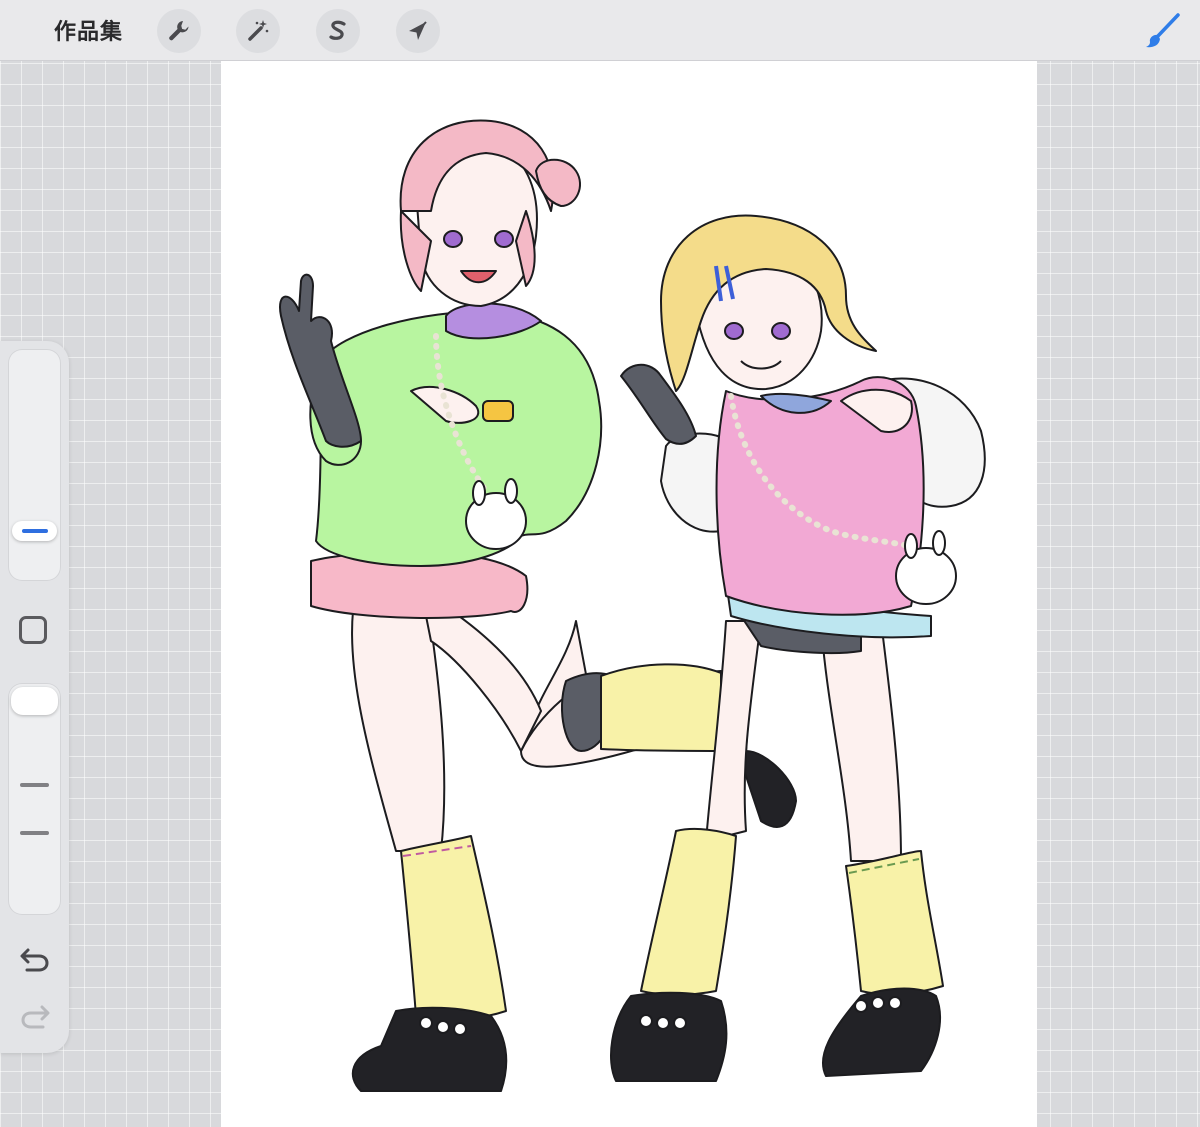 The width and height of the screenshot is (1200, 1127). I want to click on transform-button, so click(418, 31).